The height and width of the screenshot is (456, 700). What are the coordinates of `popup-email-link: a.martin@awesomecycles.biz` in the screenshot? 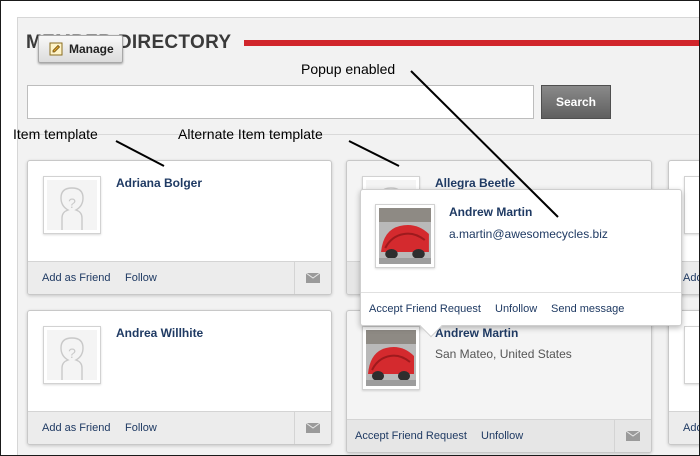 It's located at (528, 234).